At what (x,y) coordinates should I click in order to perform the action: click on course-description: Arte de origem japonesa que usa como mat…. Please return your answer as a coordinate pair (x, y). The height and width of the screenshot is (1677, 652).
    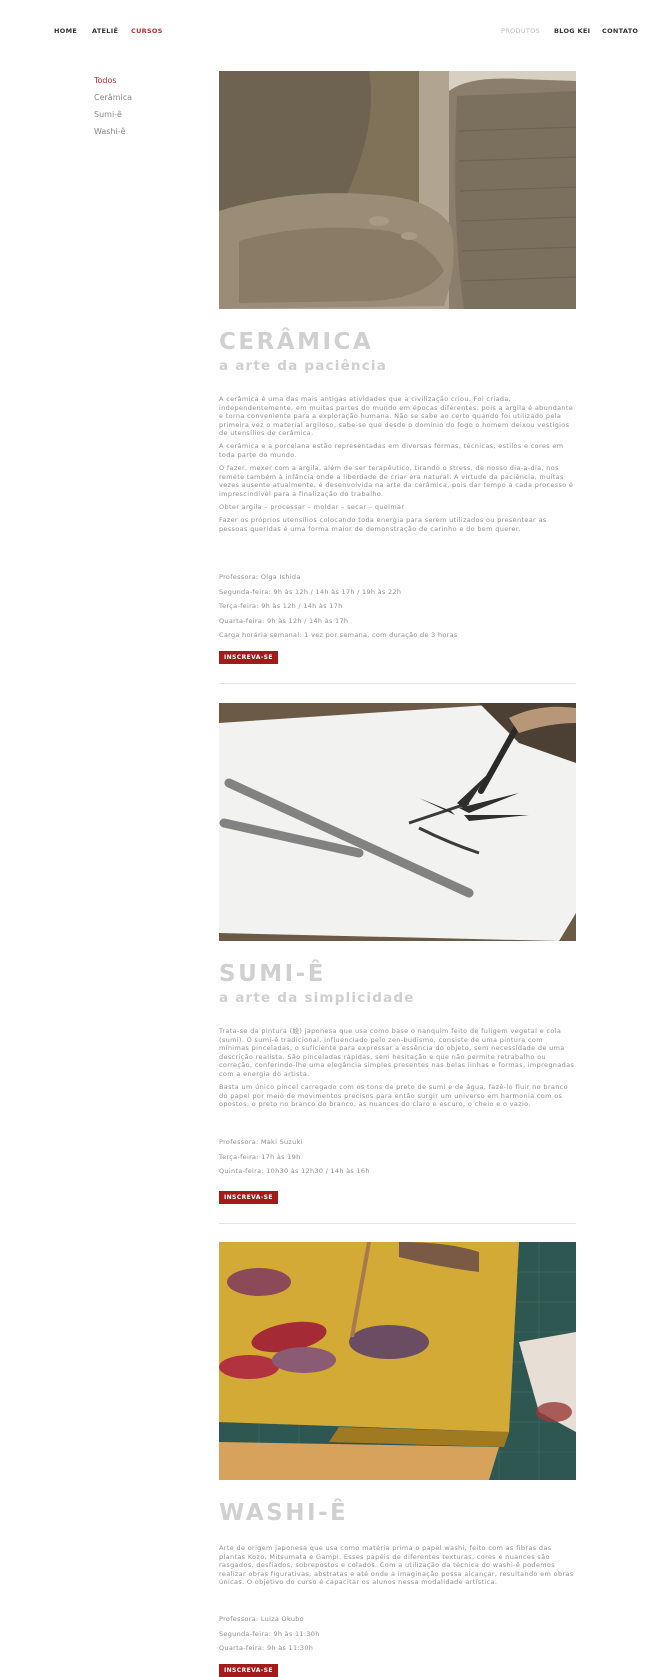
    Looking at the image, I should click on (397, 1567).